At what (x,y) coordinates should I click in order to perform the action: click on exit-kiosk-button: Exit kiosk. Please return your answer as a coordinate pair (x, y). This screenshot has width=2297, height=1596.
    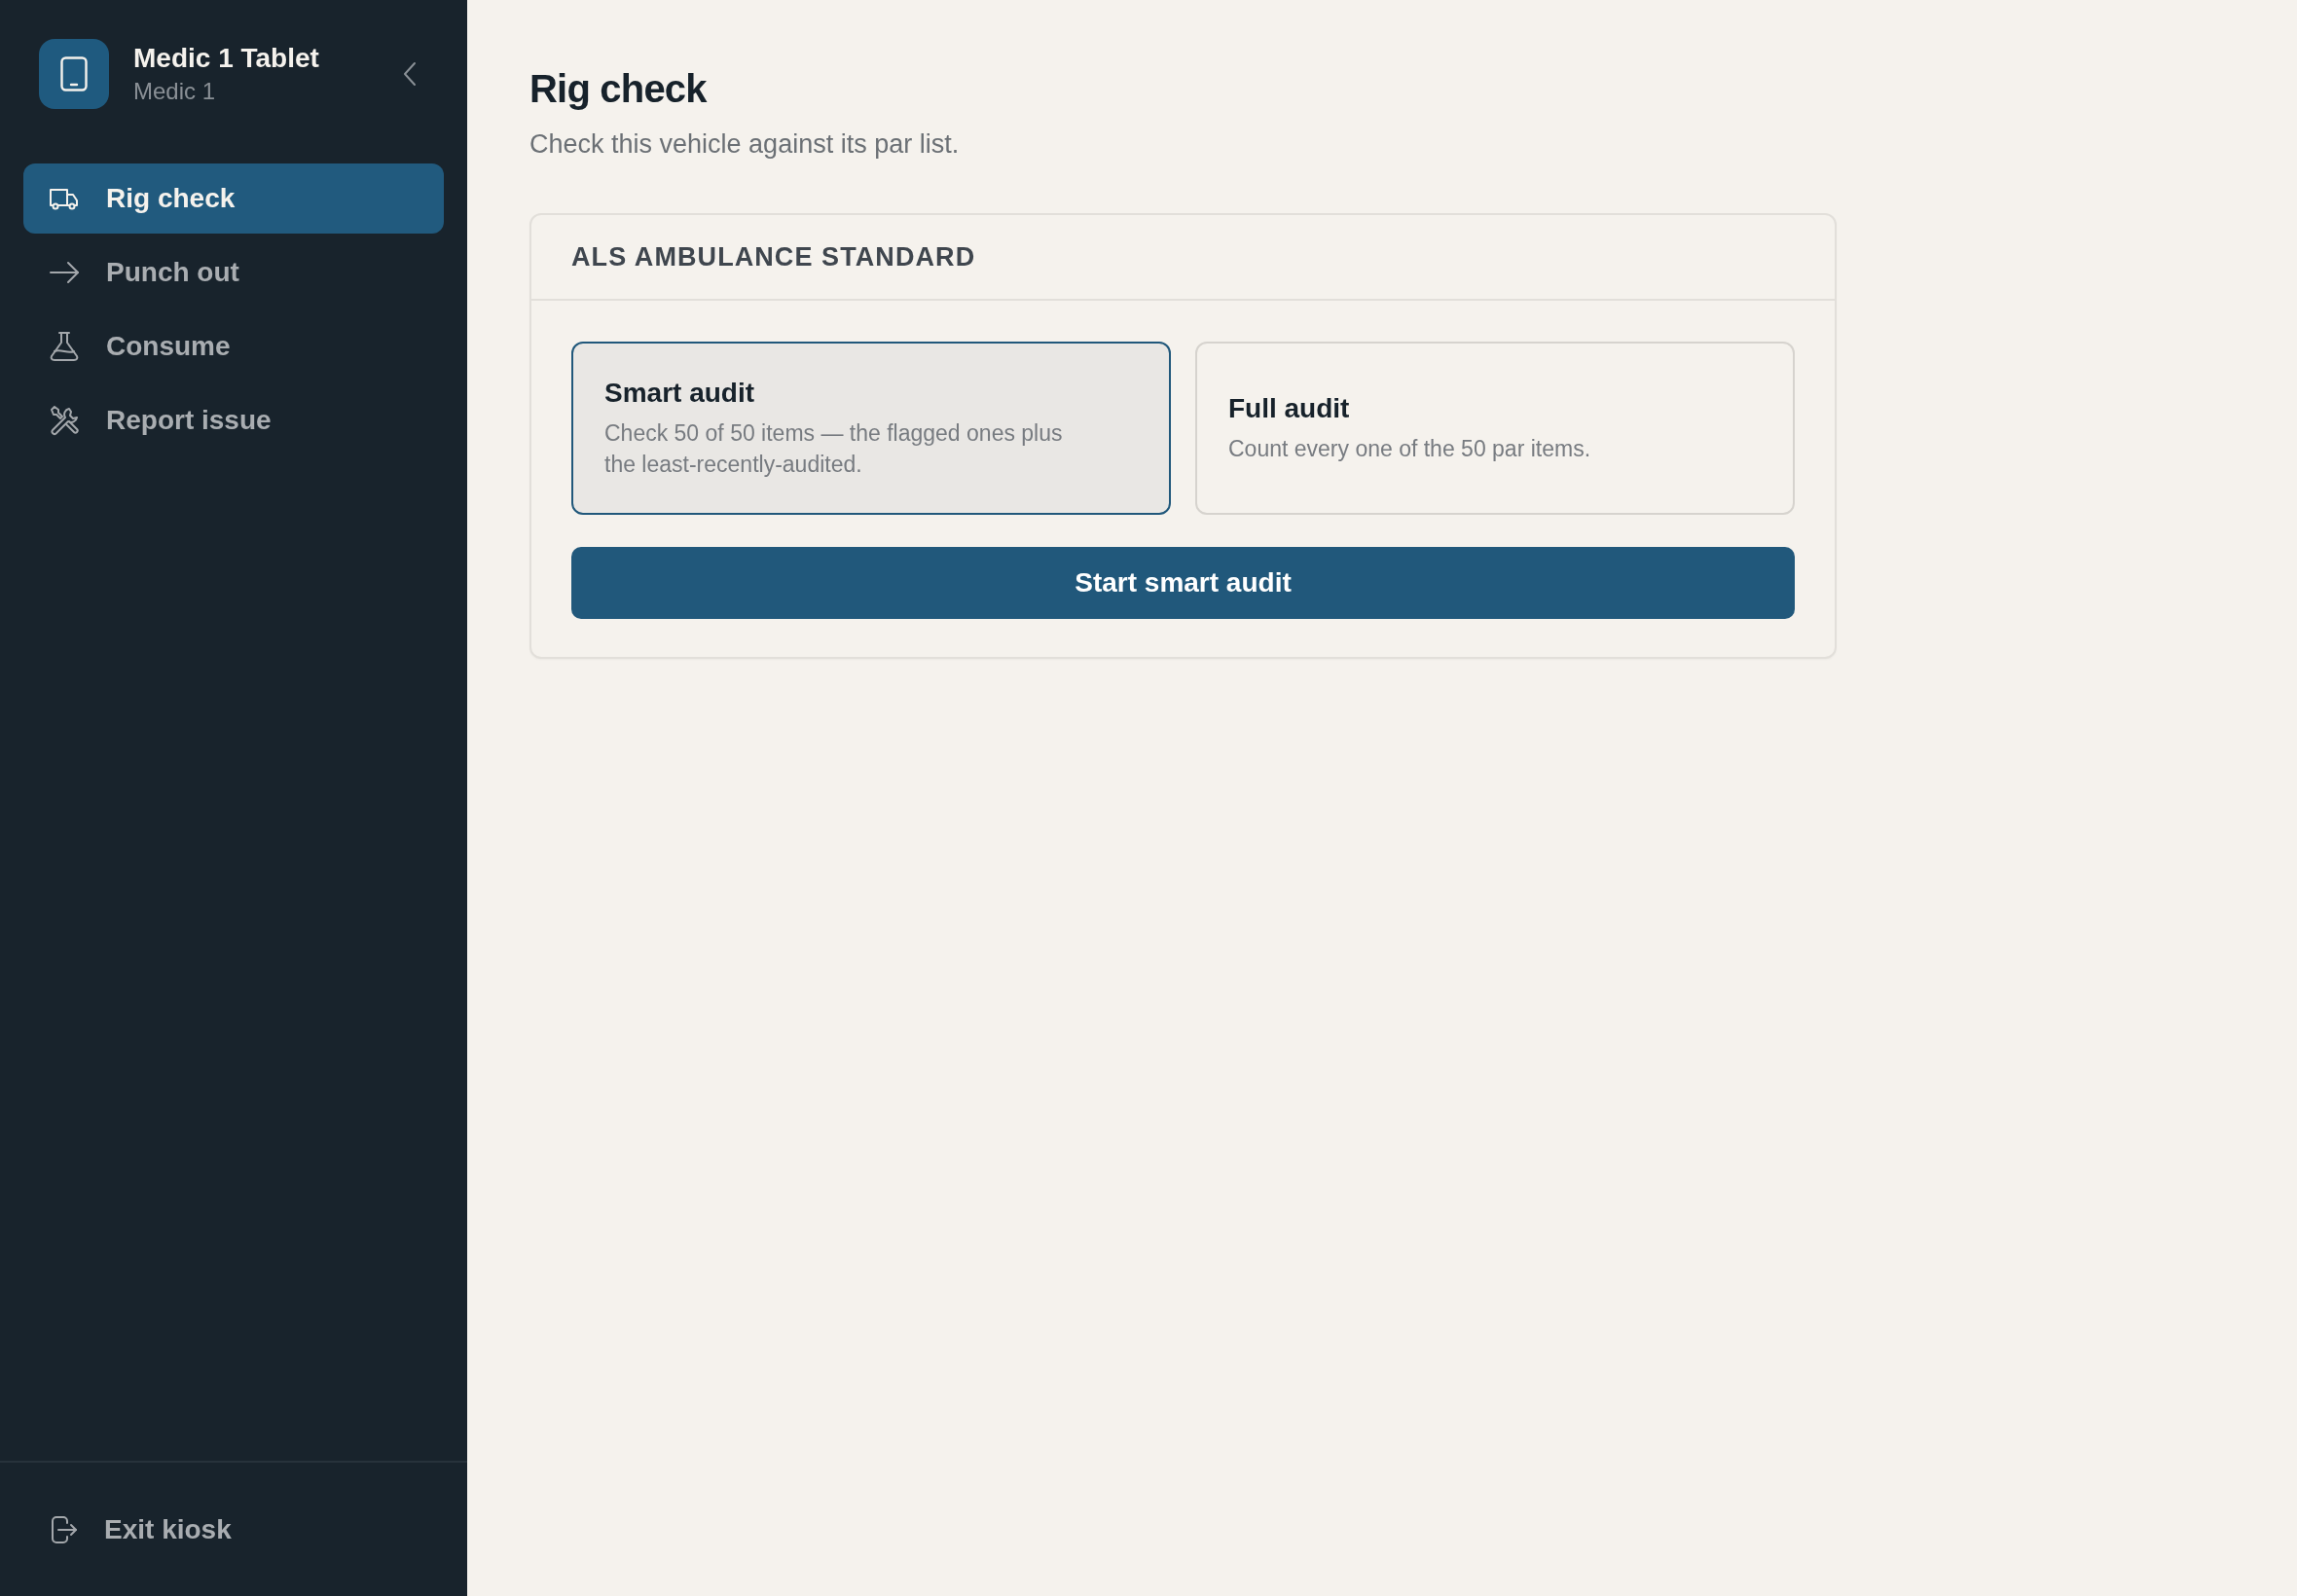
    Looking at the image, I should click on (233, 1530).